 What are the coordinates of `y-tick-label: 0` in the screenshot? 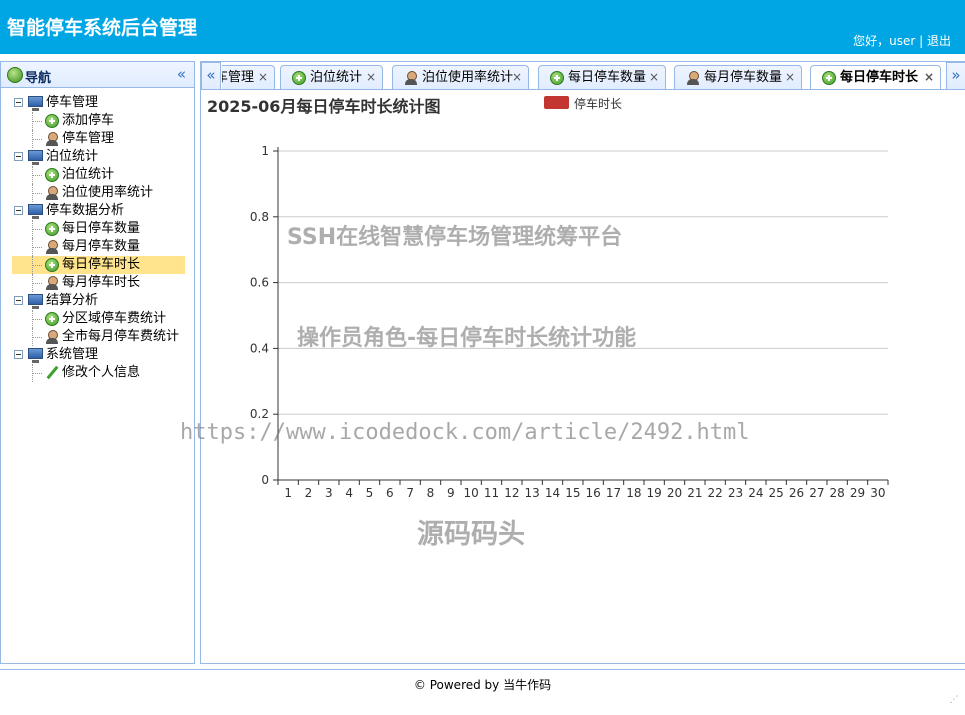 It's located at (265, 480).